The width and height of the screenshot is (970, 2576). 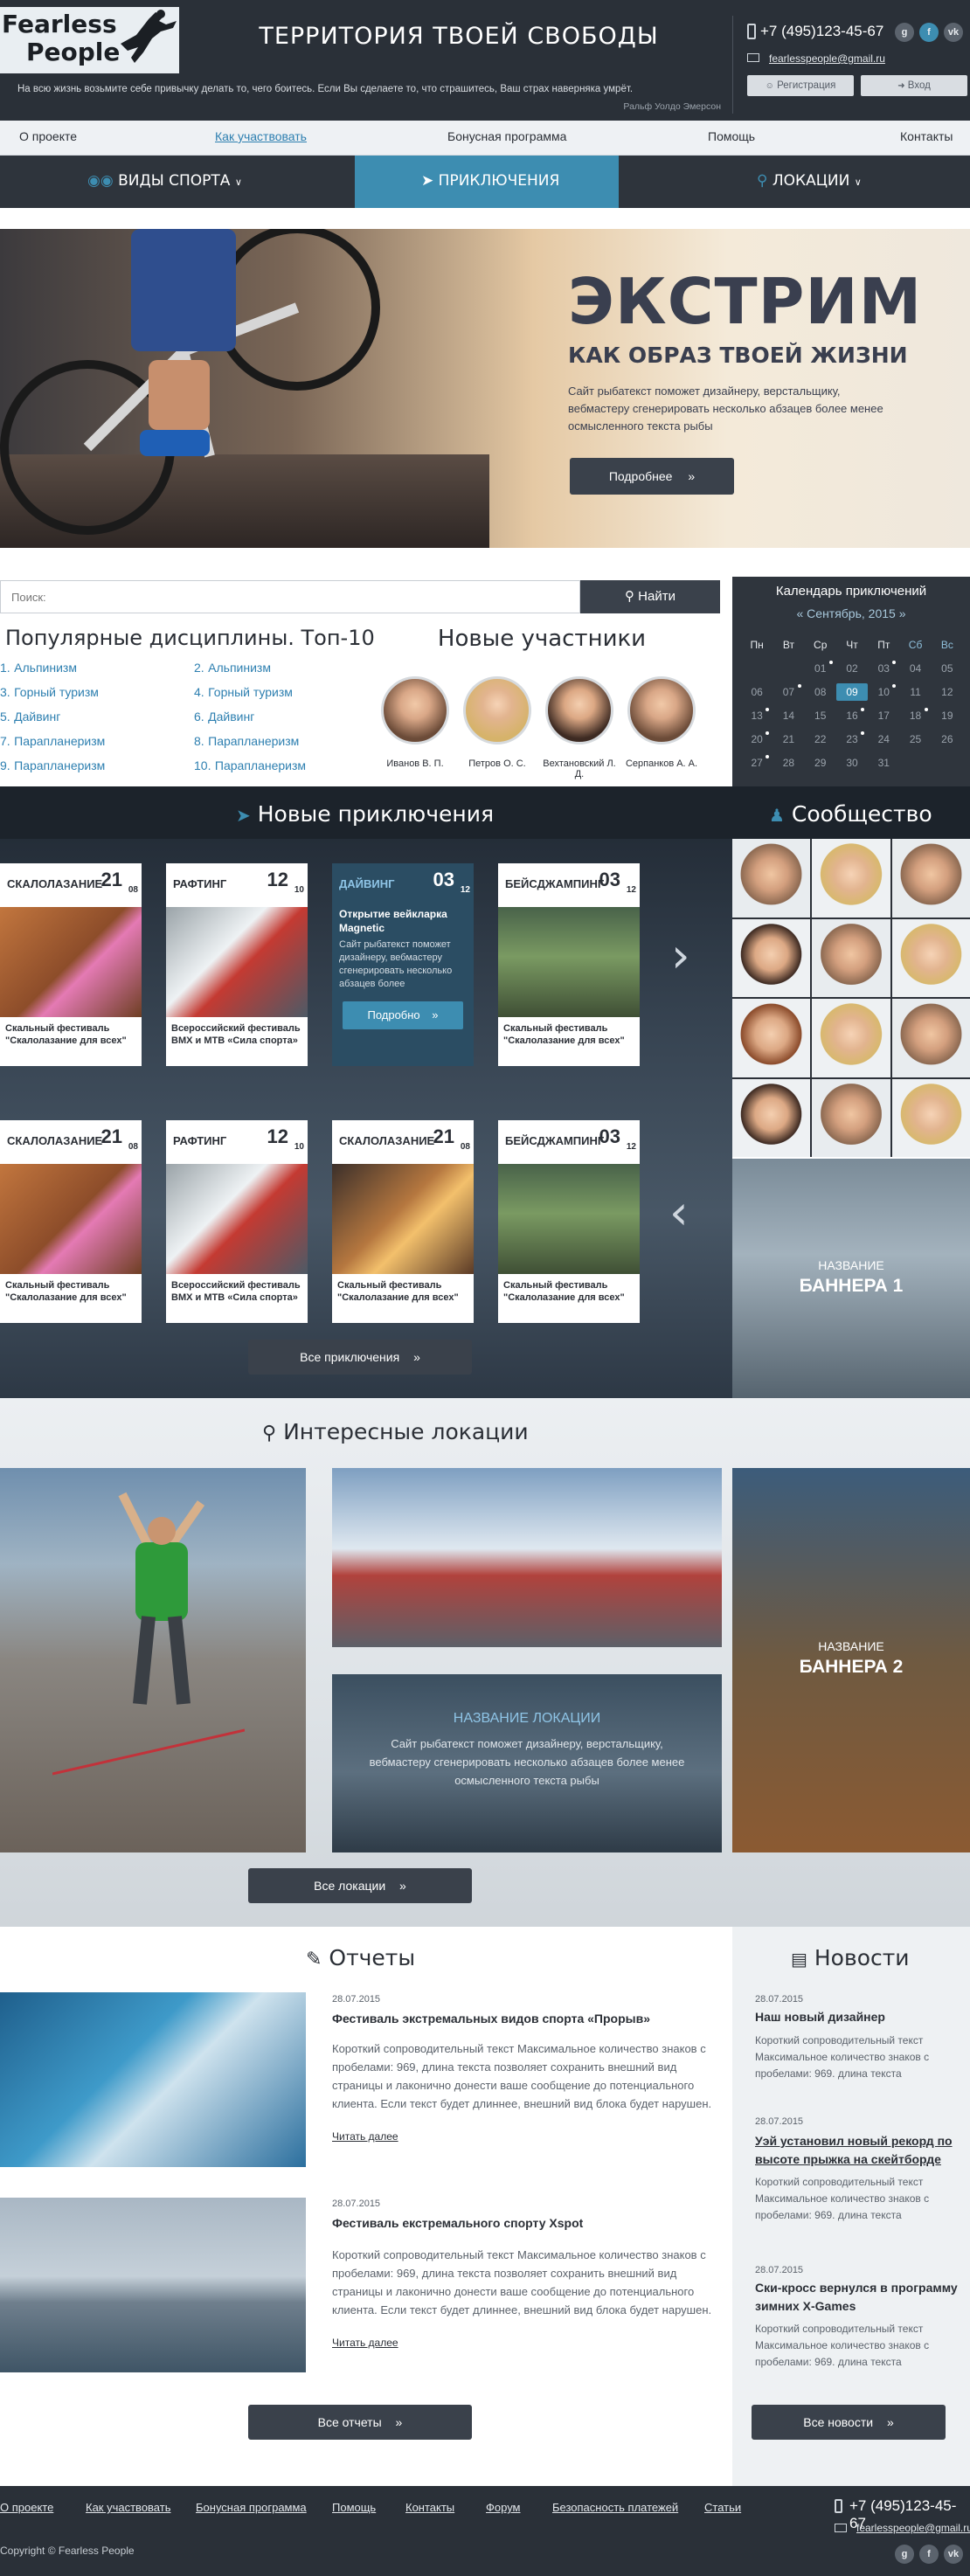 I want to click on calendar-day: 14, so click(x=788, y=715).